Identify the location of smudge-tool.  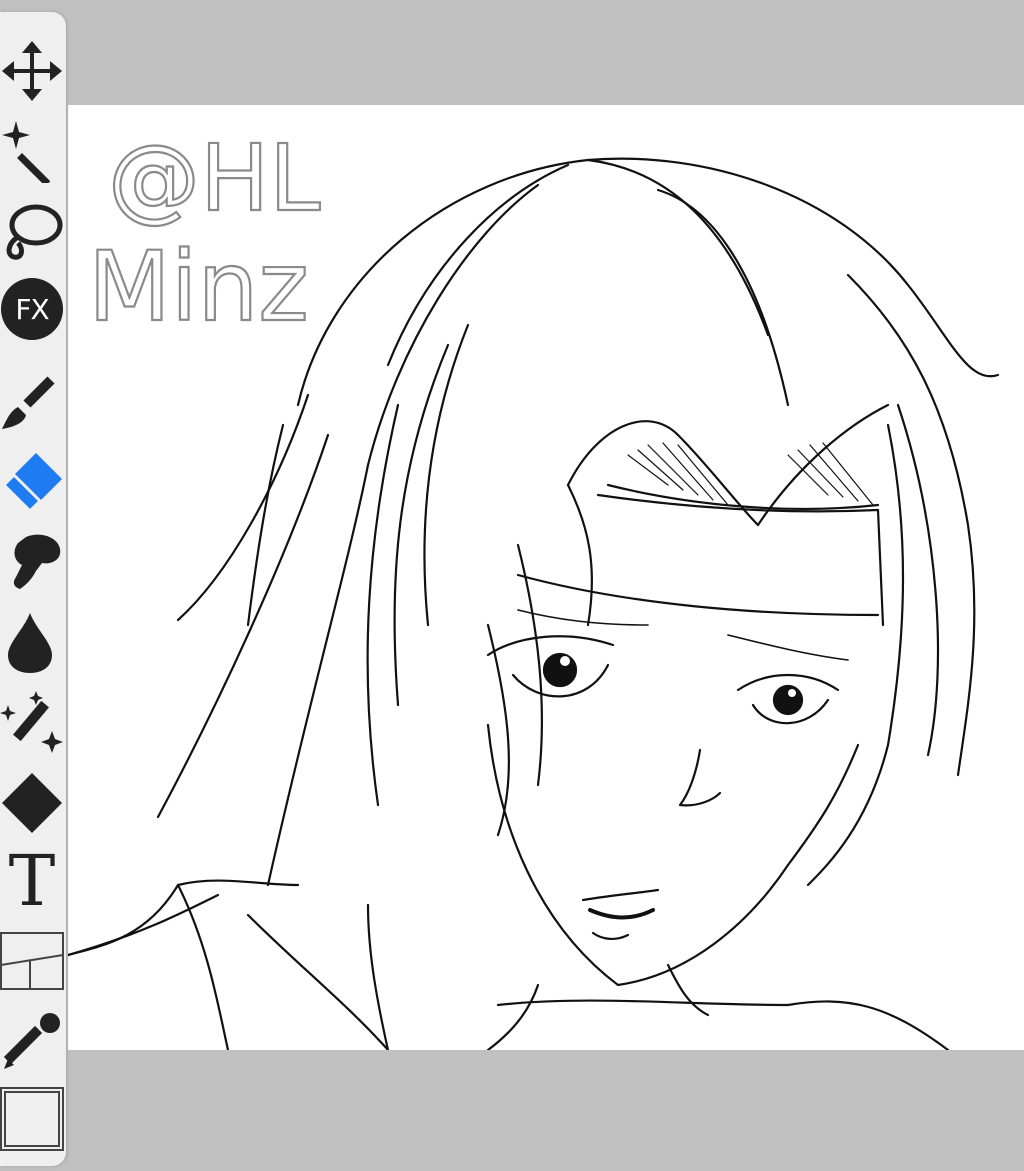
(32, 559).